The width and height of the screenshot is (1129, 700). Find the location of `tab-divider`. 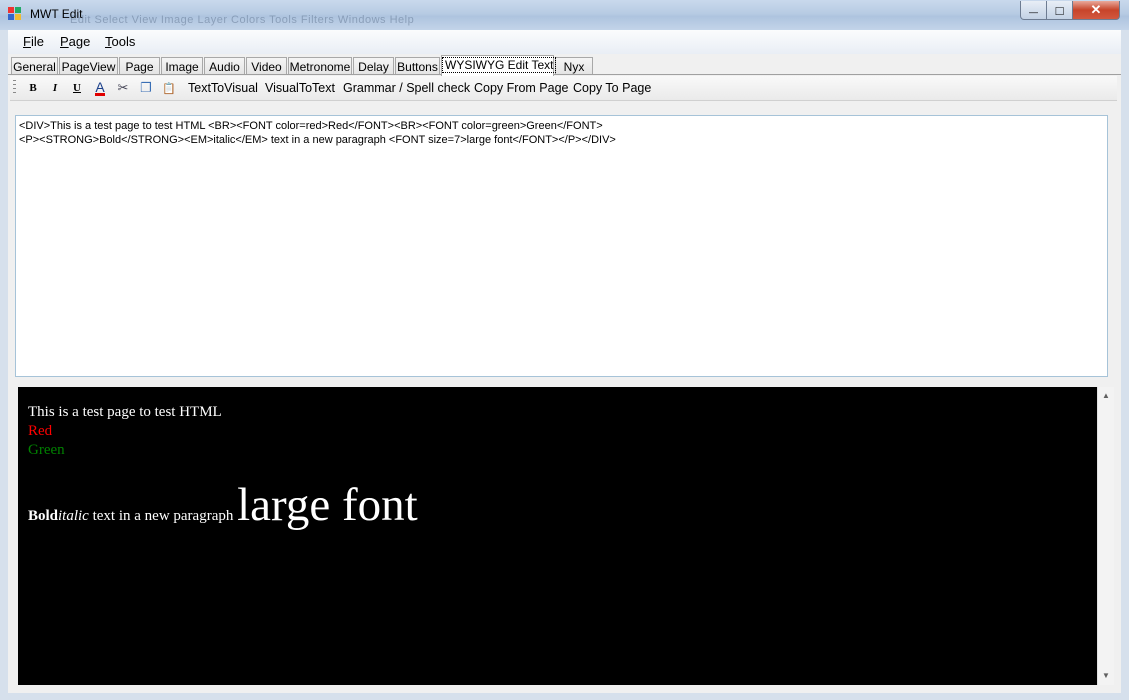

tab-divider is located at coordinates (564, 74).